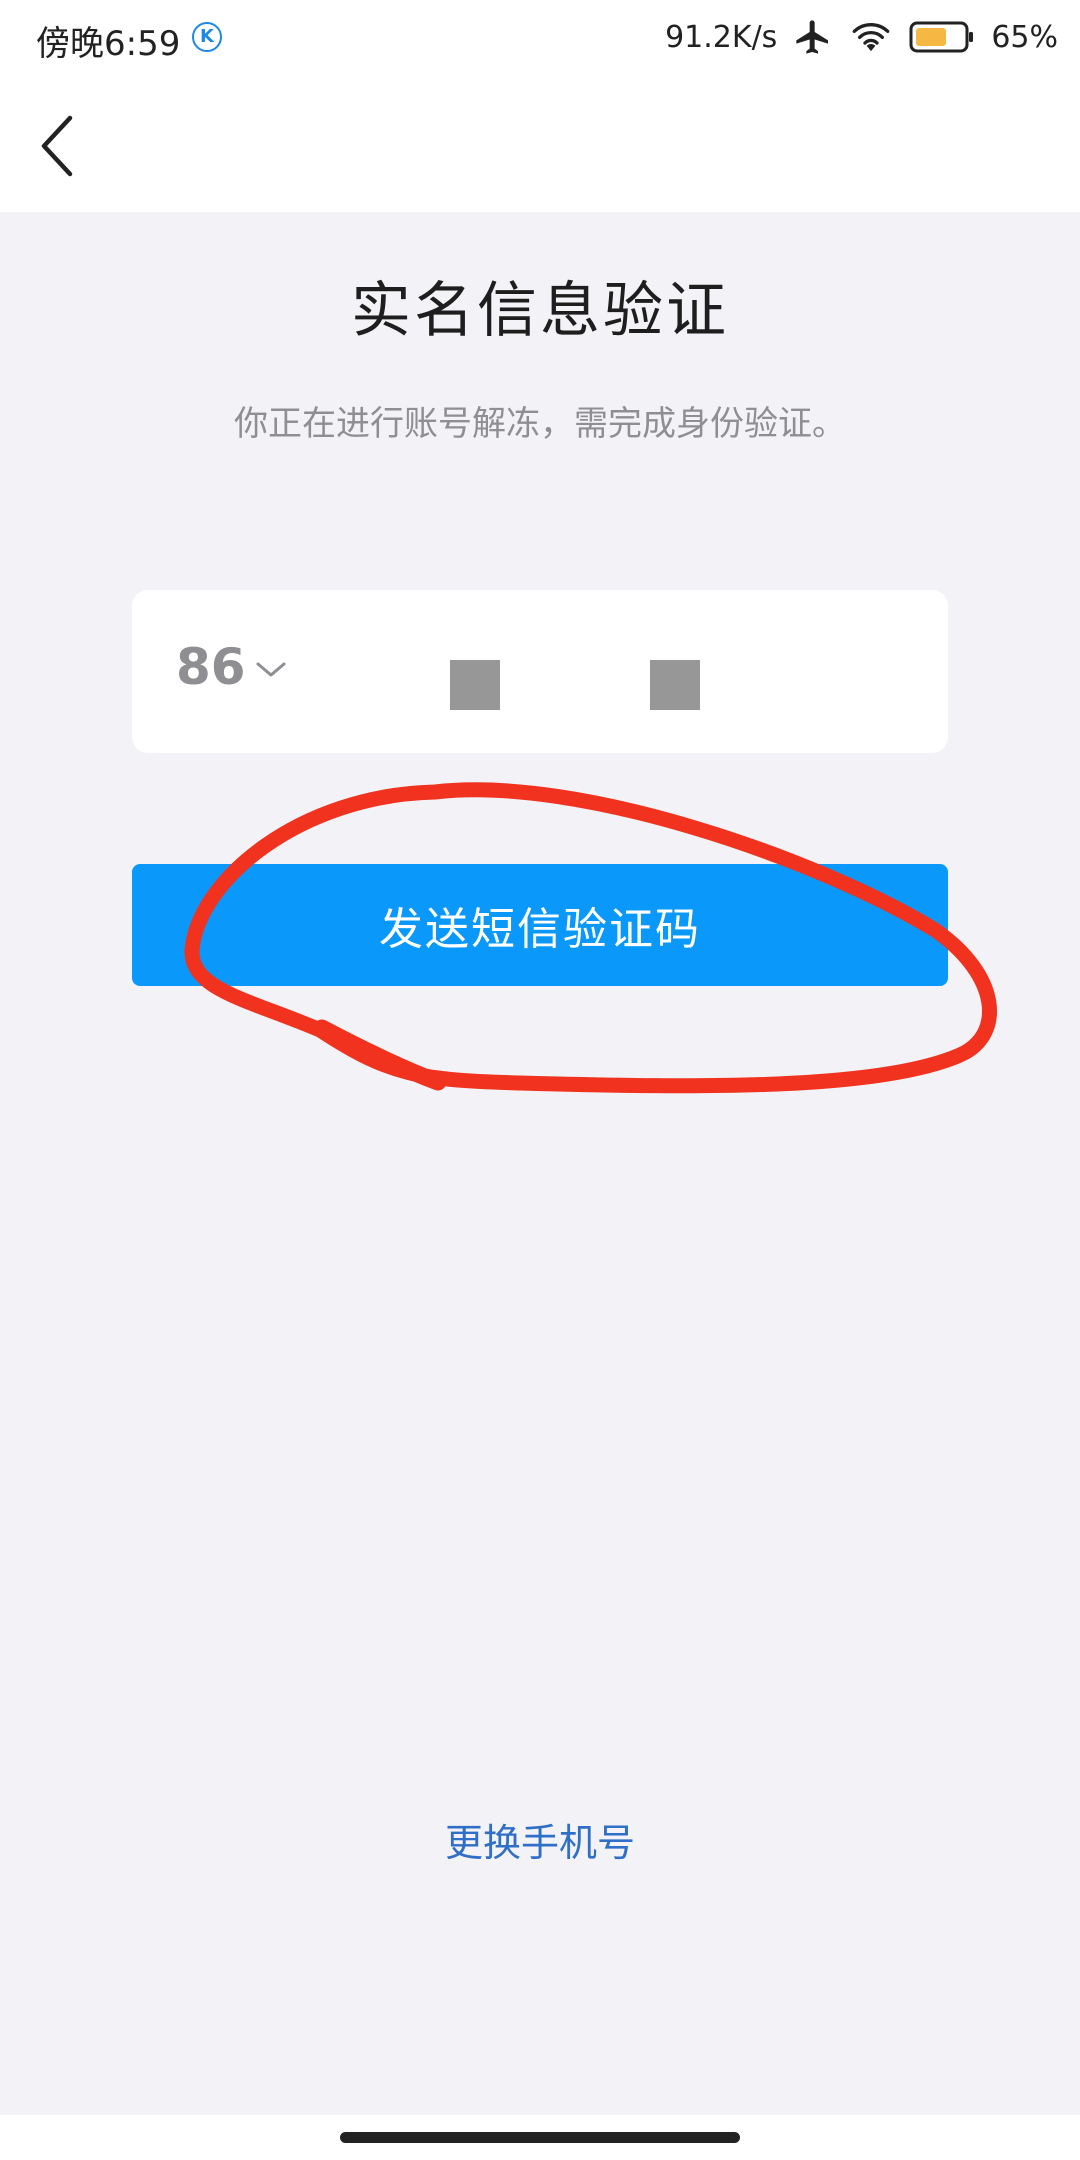  I want to click on country-code-select: 86, so click(232, 667).